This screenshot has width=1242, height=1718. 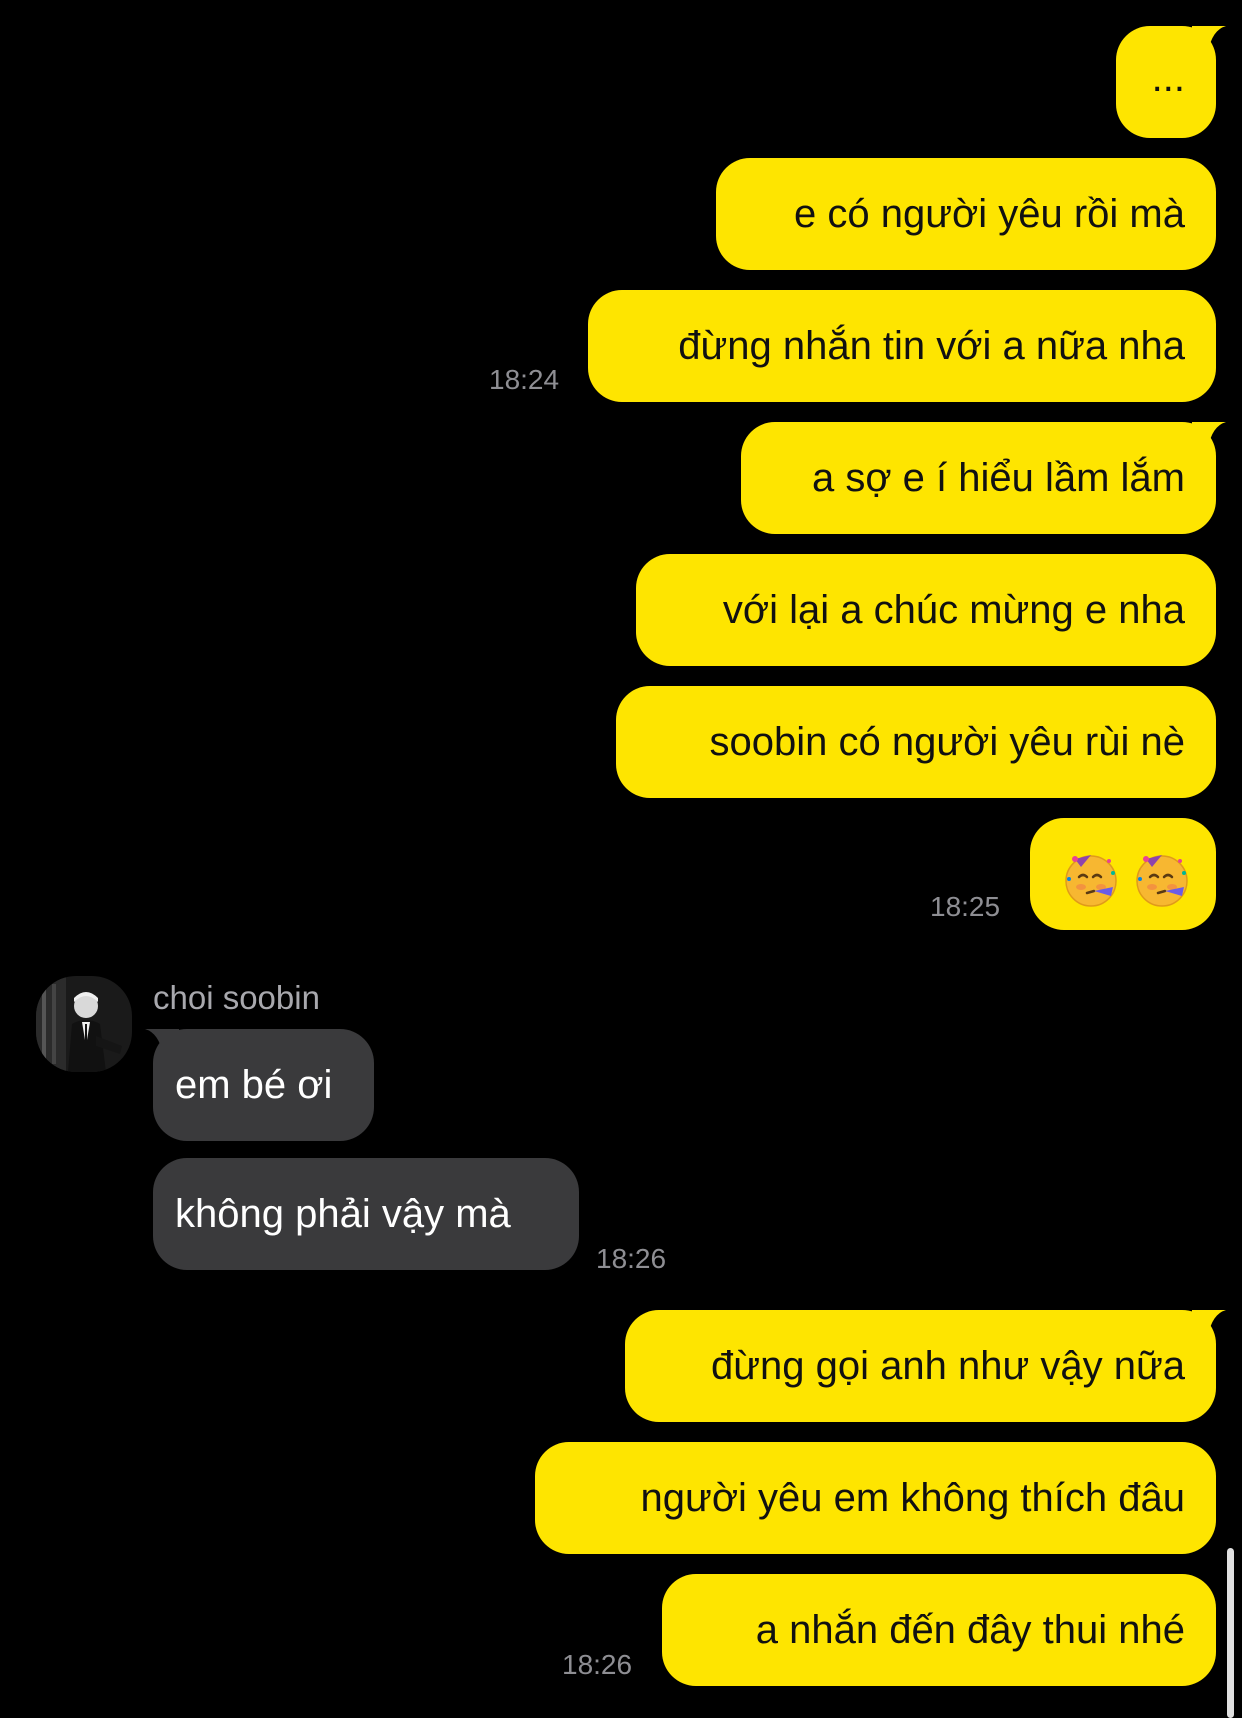 I want to click on scrollbar, so click(x=1230, y=1633).